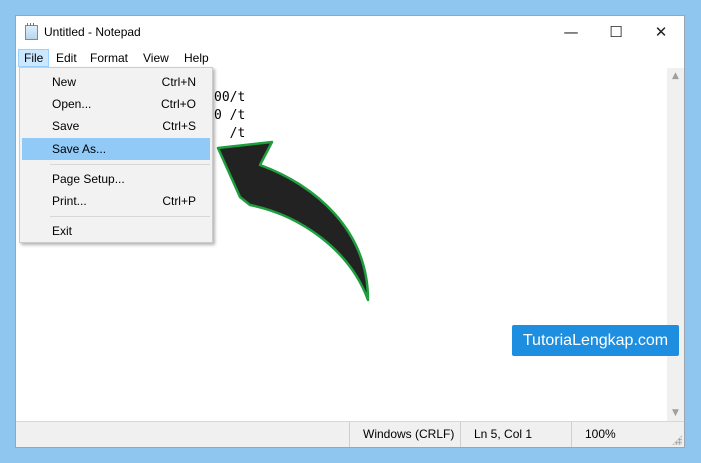 The width and height of the screenshot is (701, 463). What do you see at coordinates (595, 340) in the screenshot?
I see `watermark-badge: TutoriaLengkap.com` at bounding box center [595, 340].